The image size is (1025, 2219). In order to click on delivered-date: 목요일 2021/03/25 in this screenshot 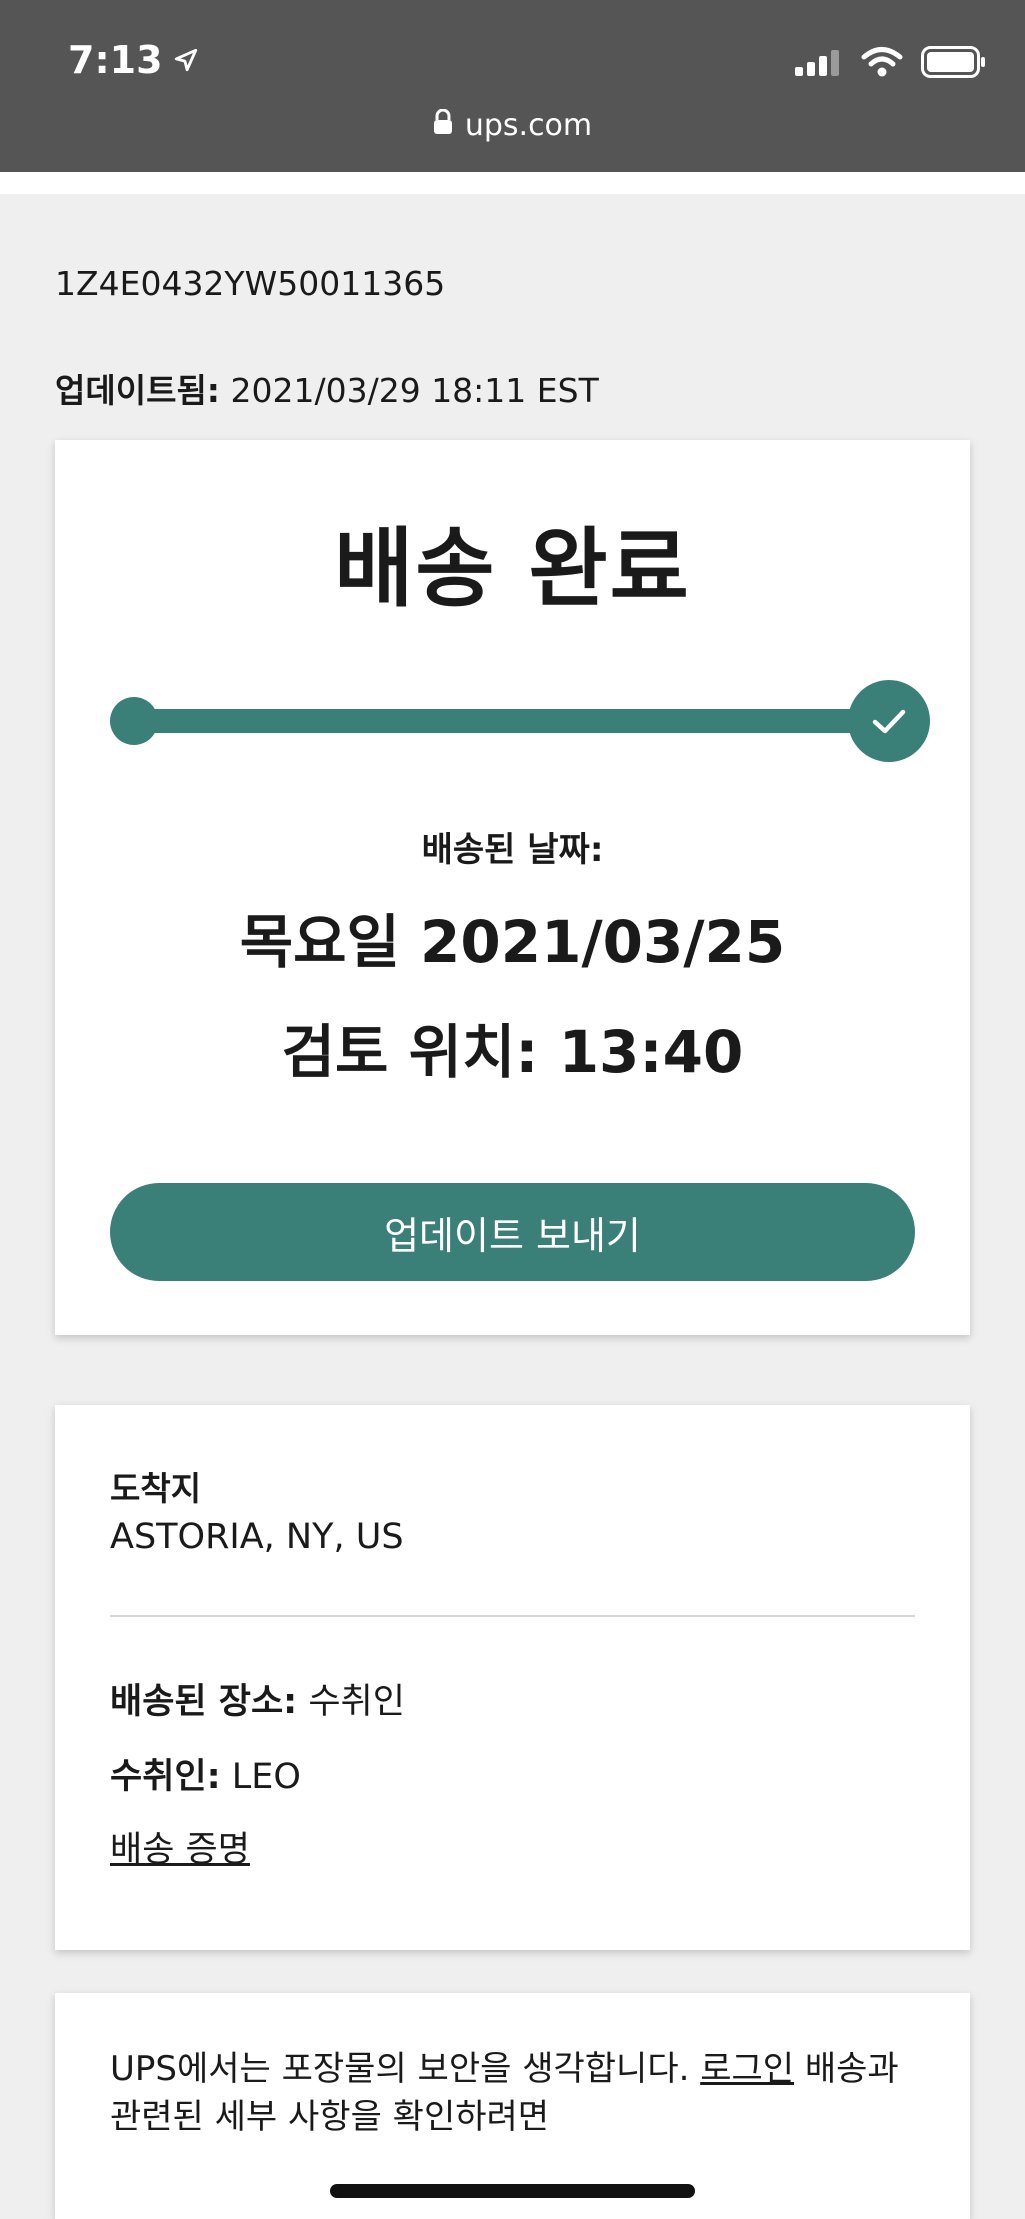, I will do `click(512, 942)`.